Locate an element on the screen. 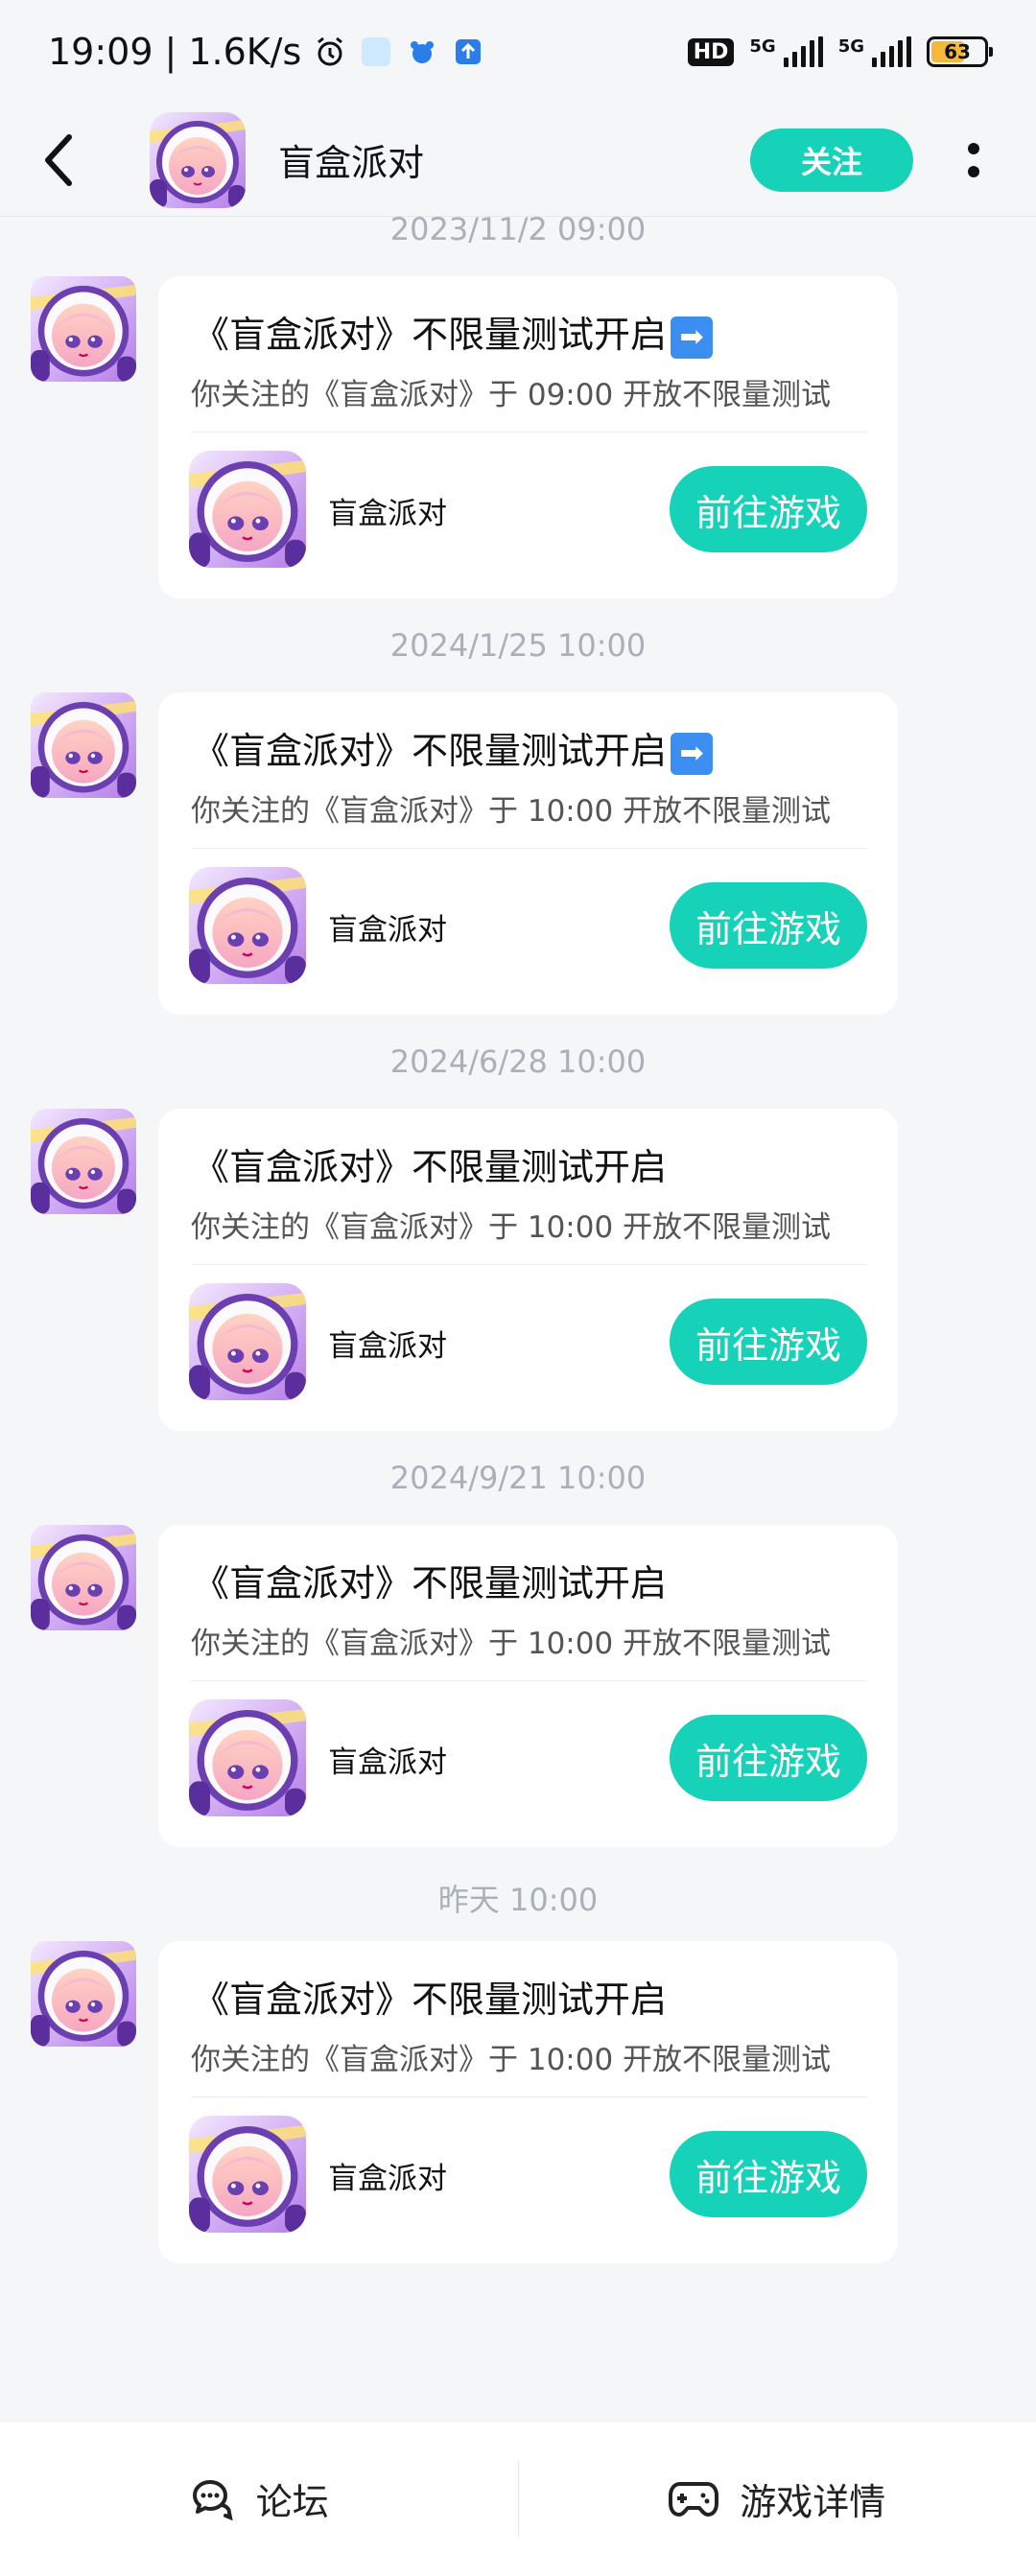  status-bar: 19:09 | 1.6K/s HD 5G 5G 63 is located at coordinates (518, 52).